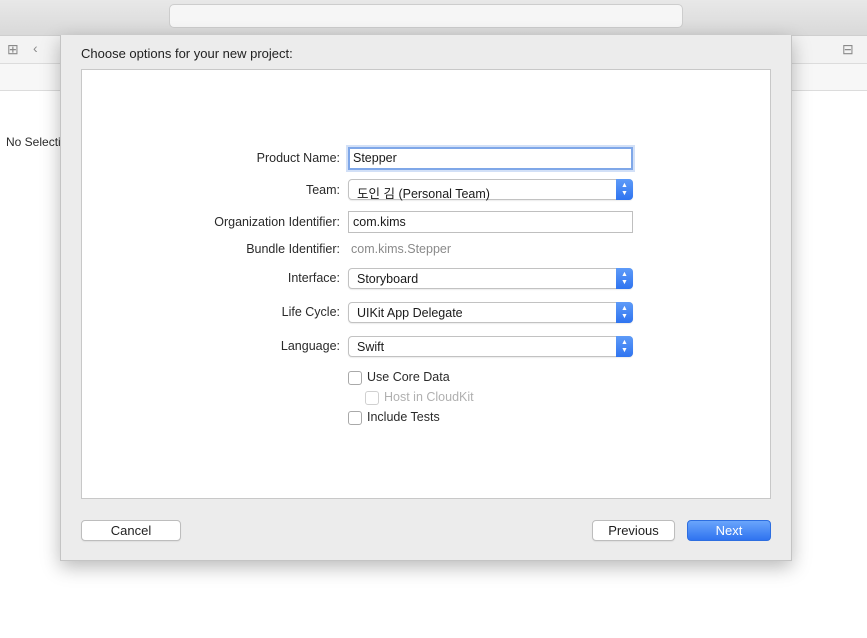 The height and width of the screenshot is (638, 867). Describe the element at coordinates (293, 249) in the screenshot. I see `bundle-identifier-label: Bundle Identifier:` at that location.